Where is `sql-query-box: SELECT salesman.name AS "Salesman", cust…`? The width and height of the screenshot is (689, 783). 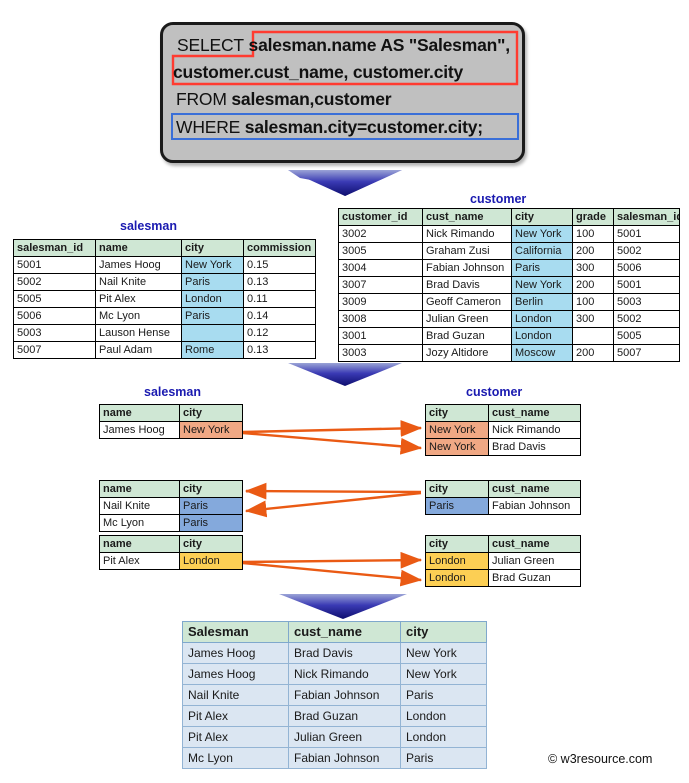
sql-query-box: SELECT salesman.name AS "Salesman", cust… is located at coordinates (342, 92).